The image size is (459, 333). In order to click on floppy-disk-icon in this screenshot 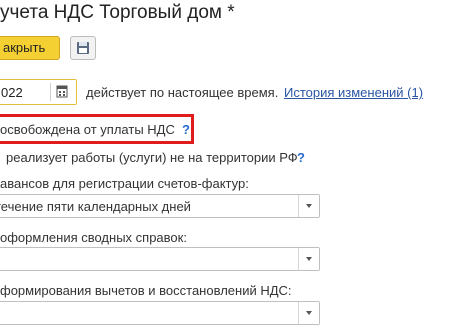, I will do `click(83, 48)`.